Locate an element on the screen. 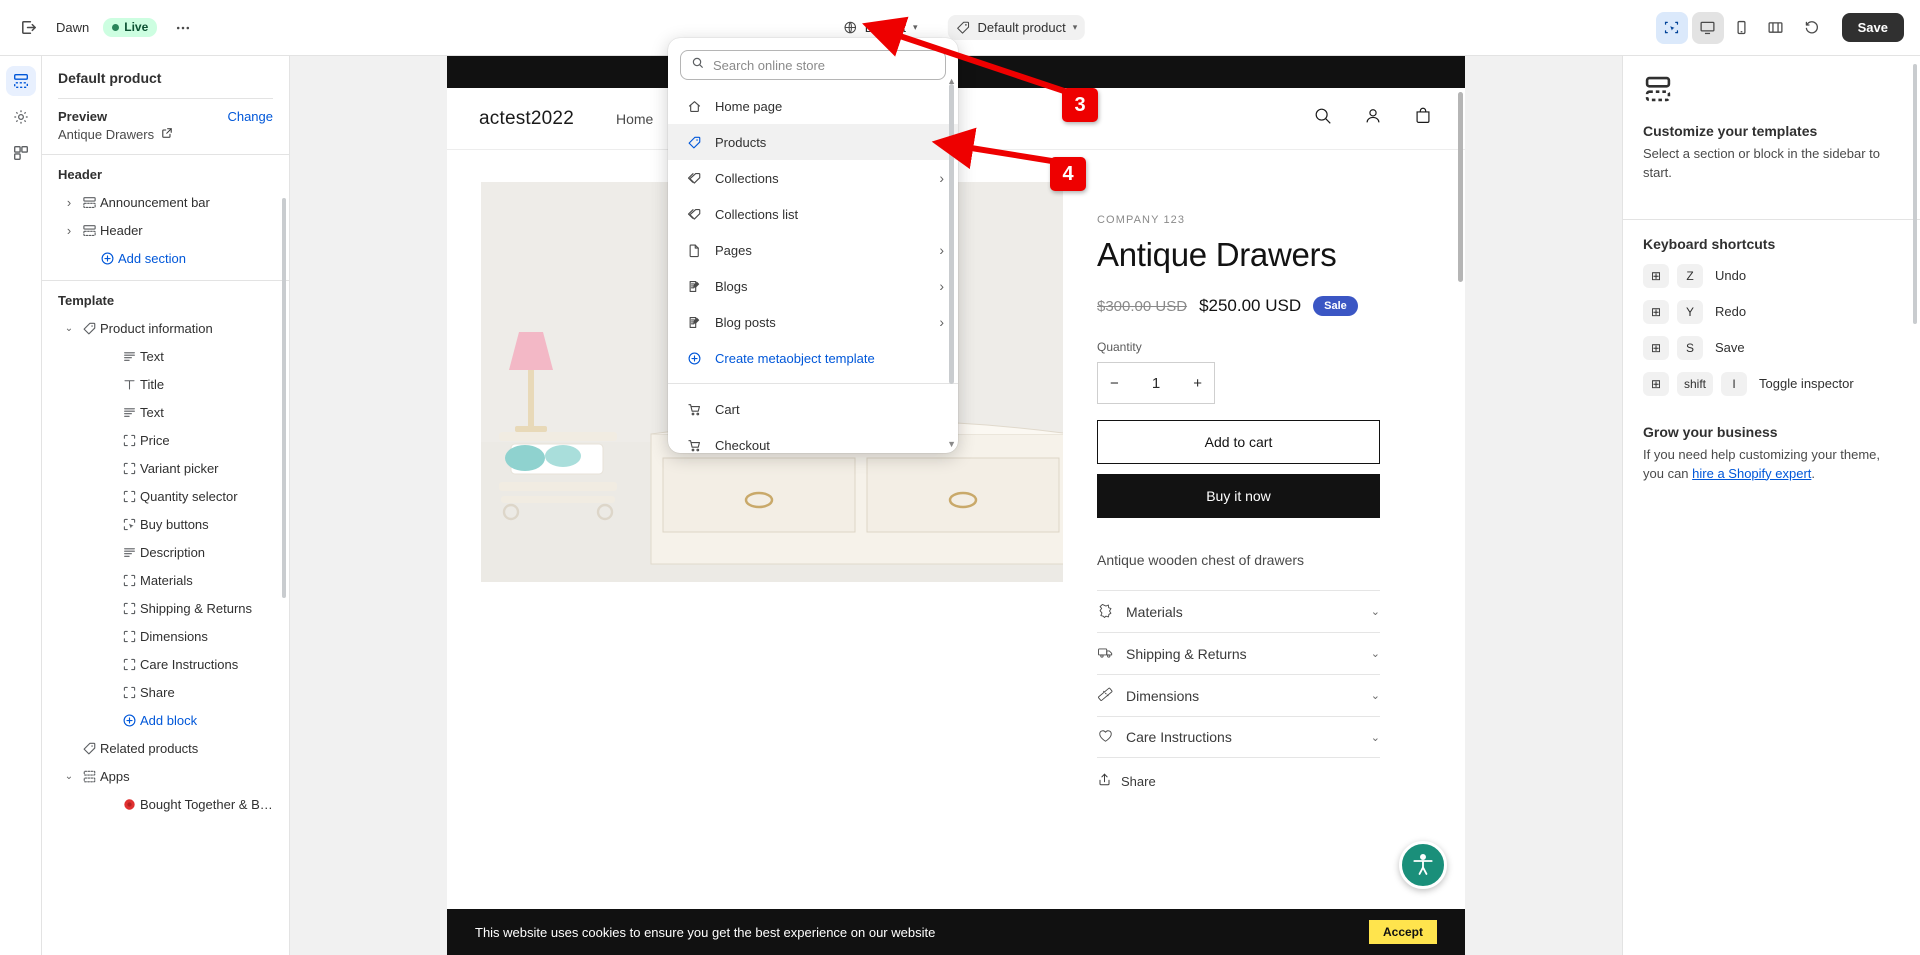 This screenshot has width=1920, height=955. sidebar-item-add-section: Add section is located at coordinates (165, 258).